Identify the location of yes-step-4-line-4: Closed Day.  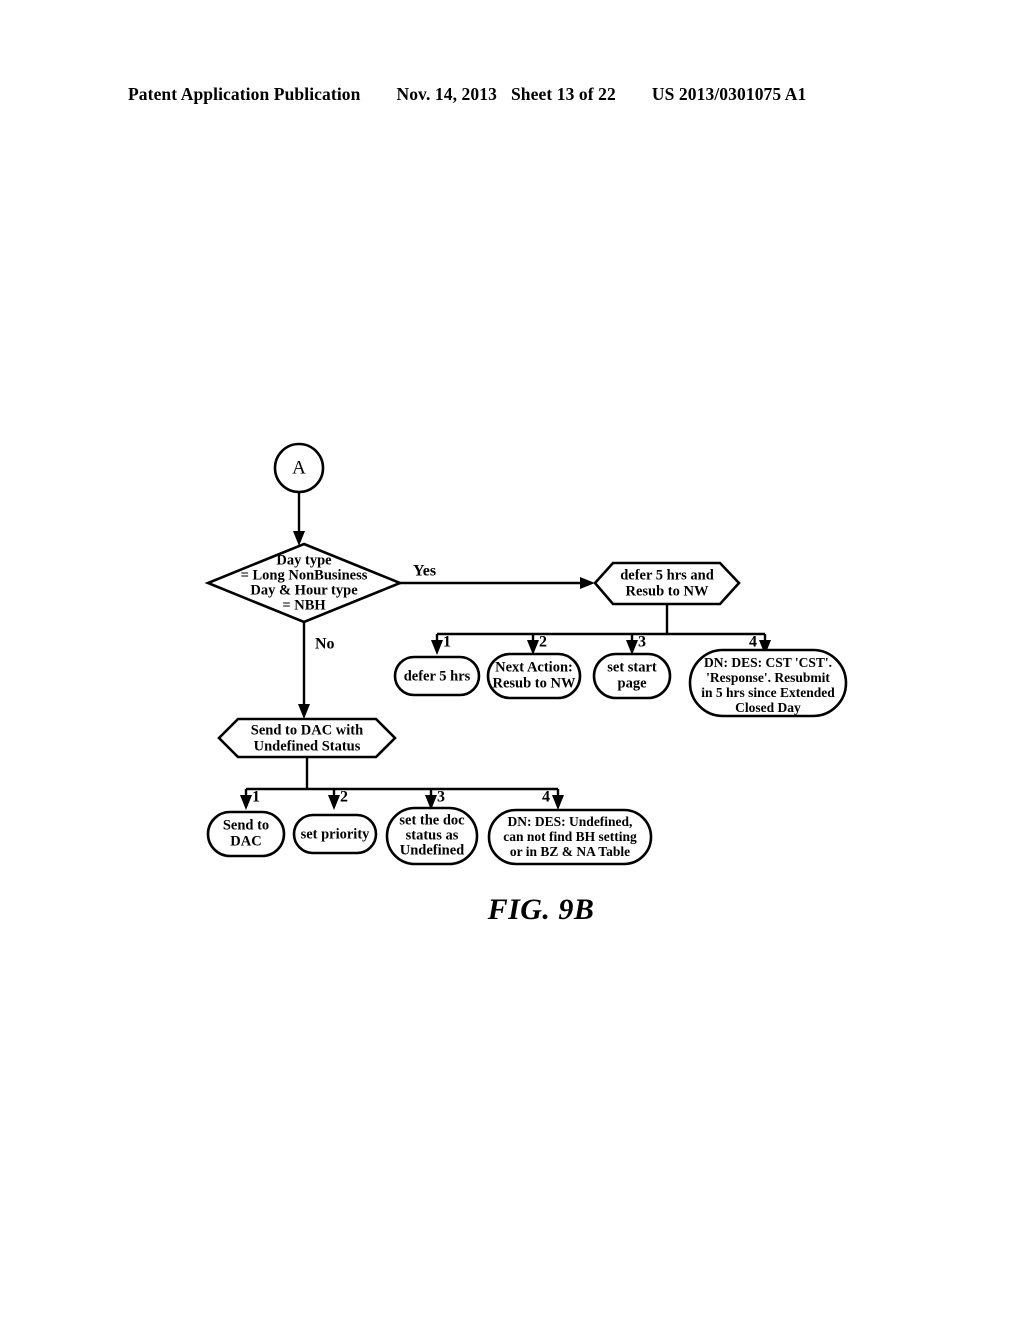
(768, 707).